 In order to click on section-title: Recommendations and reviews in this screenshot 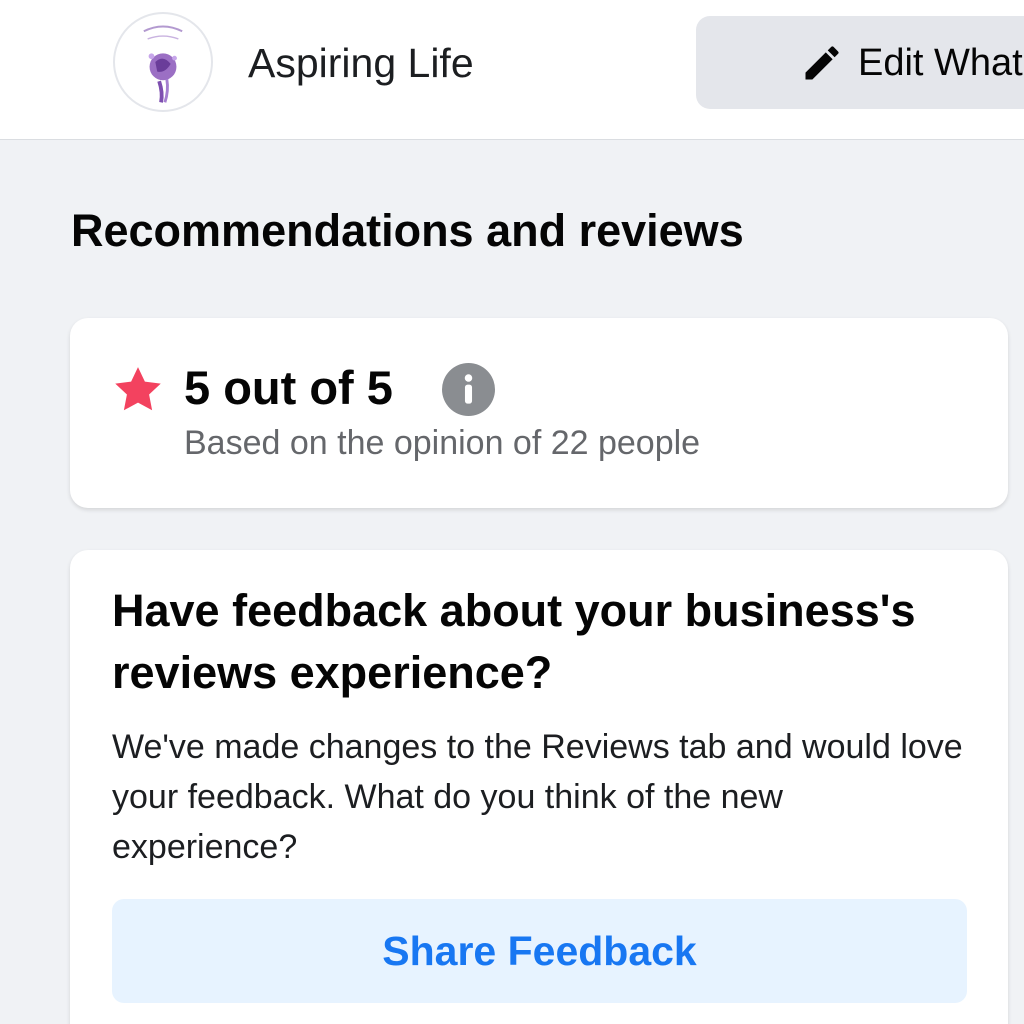, I will do `click(407, 230)`.